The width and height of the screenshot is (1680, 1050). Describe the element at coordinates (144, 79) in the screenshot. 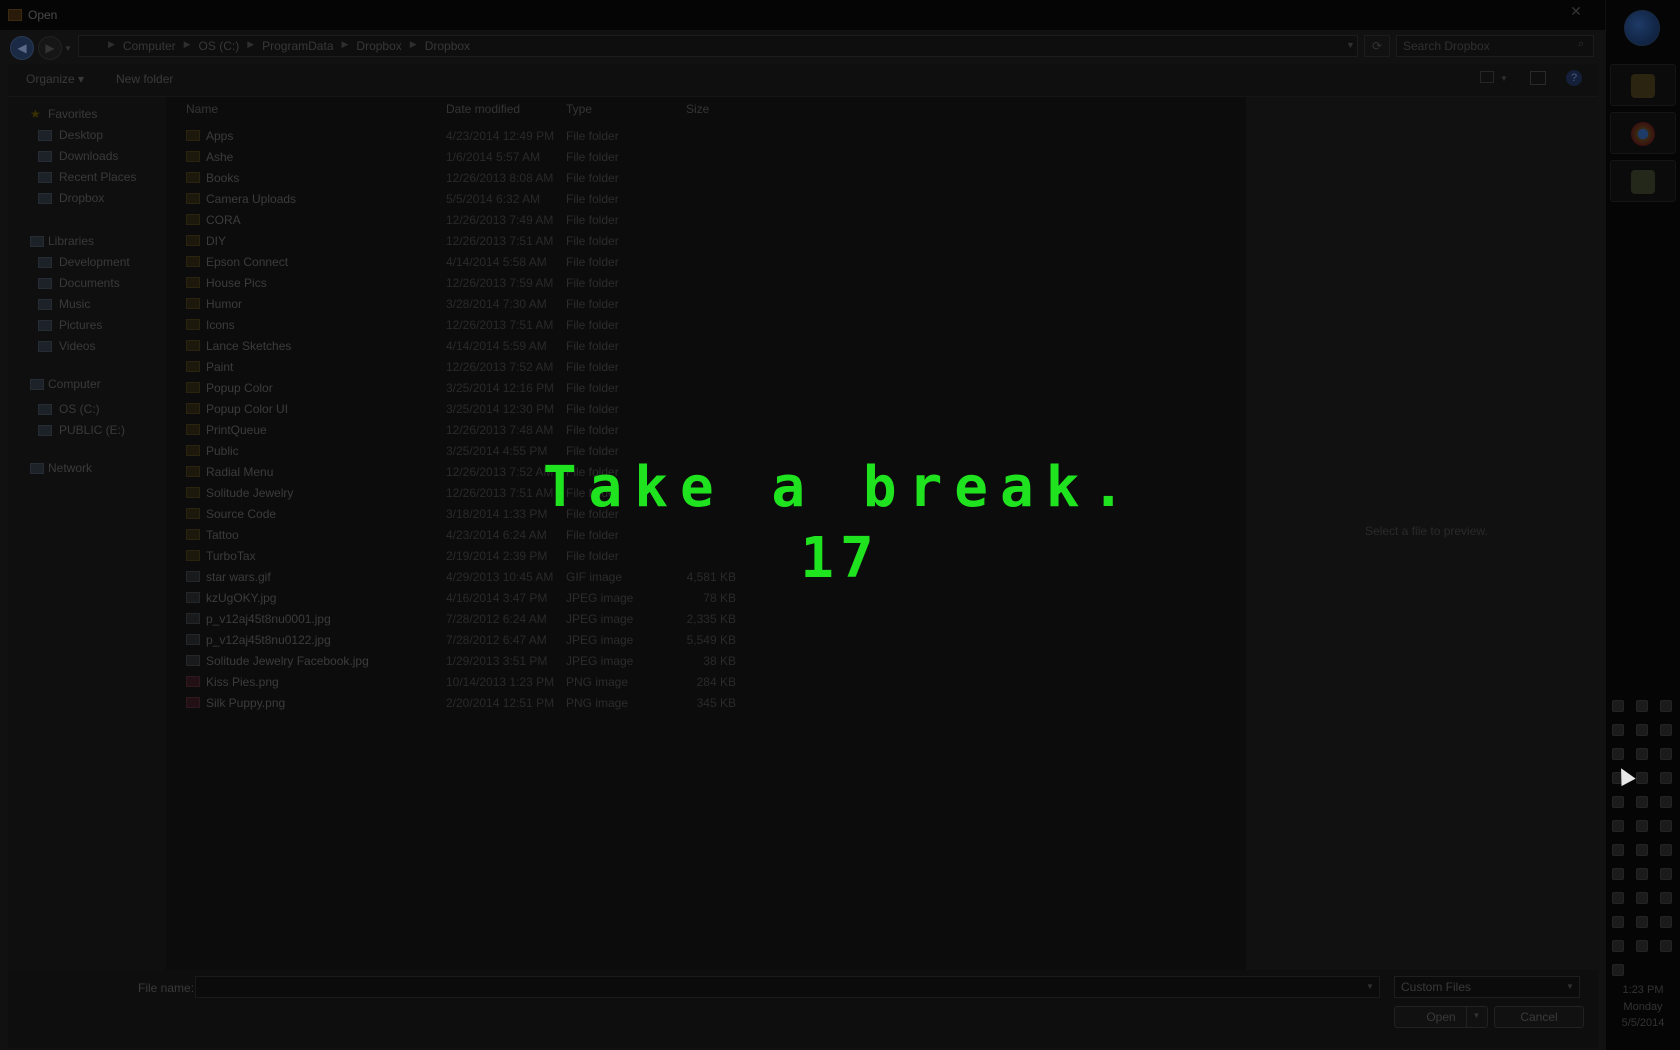

I see `new-folder-button: New folder` at that location.